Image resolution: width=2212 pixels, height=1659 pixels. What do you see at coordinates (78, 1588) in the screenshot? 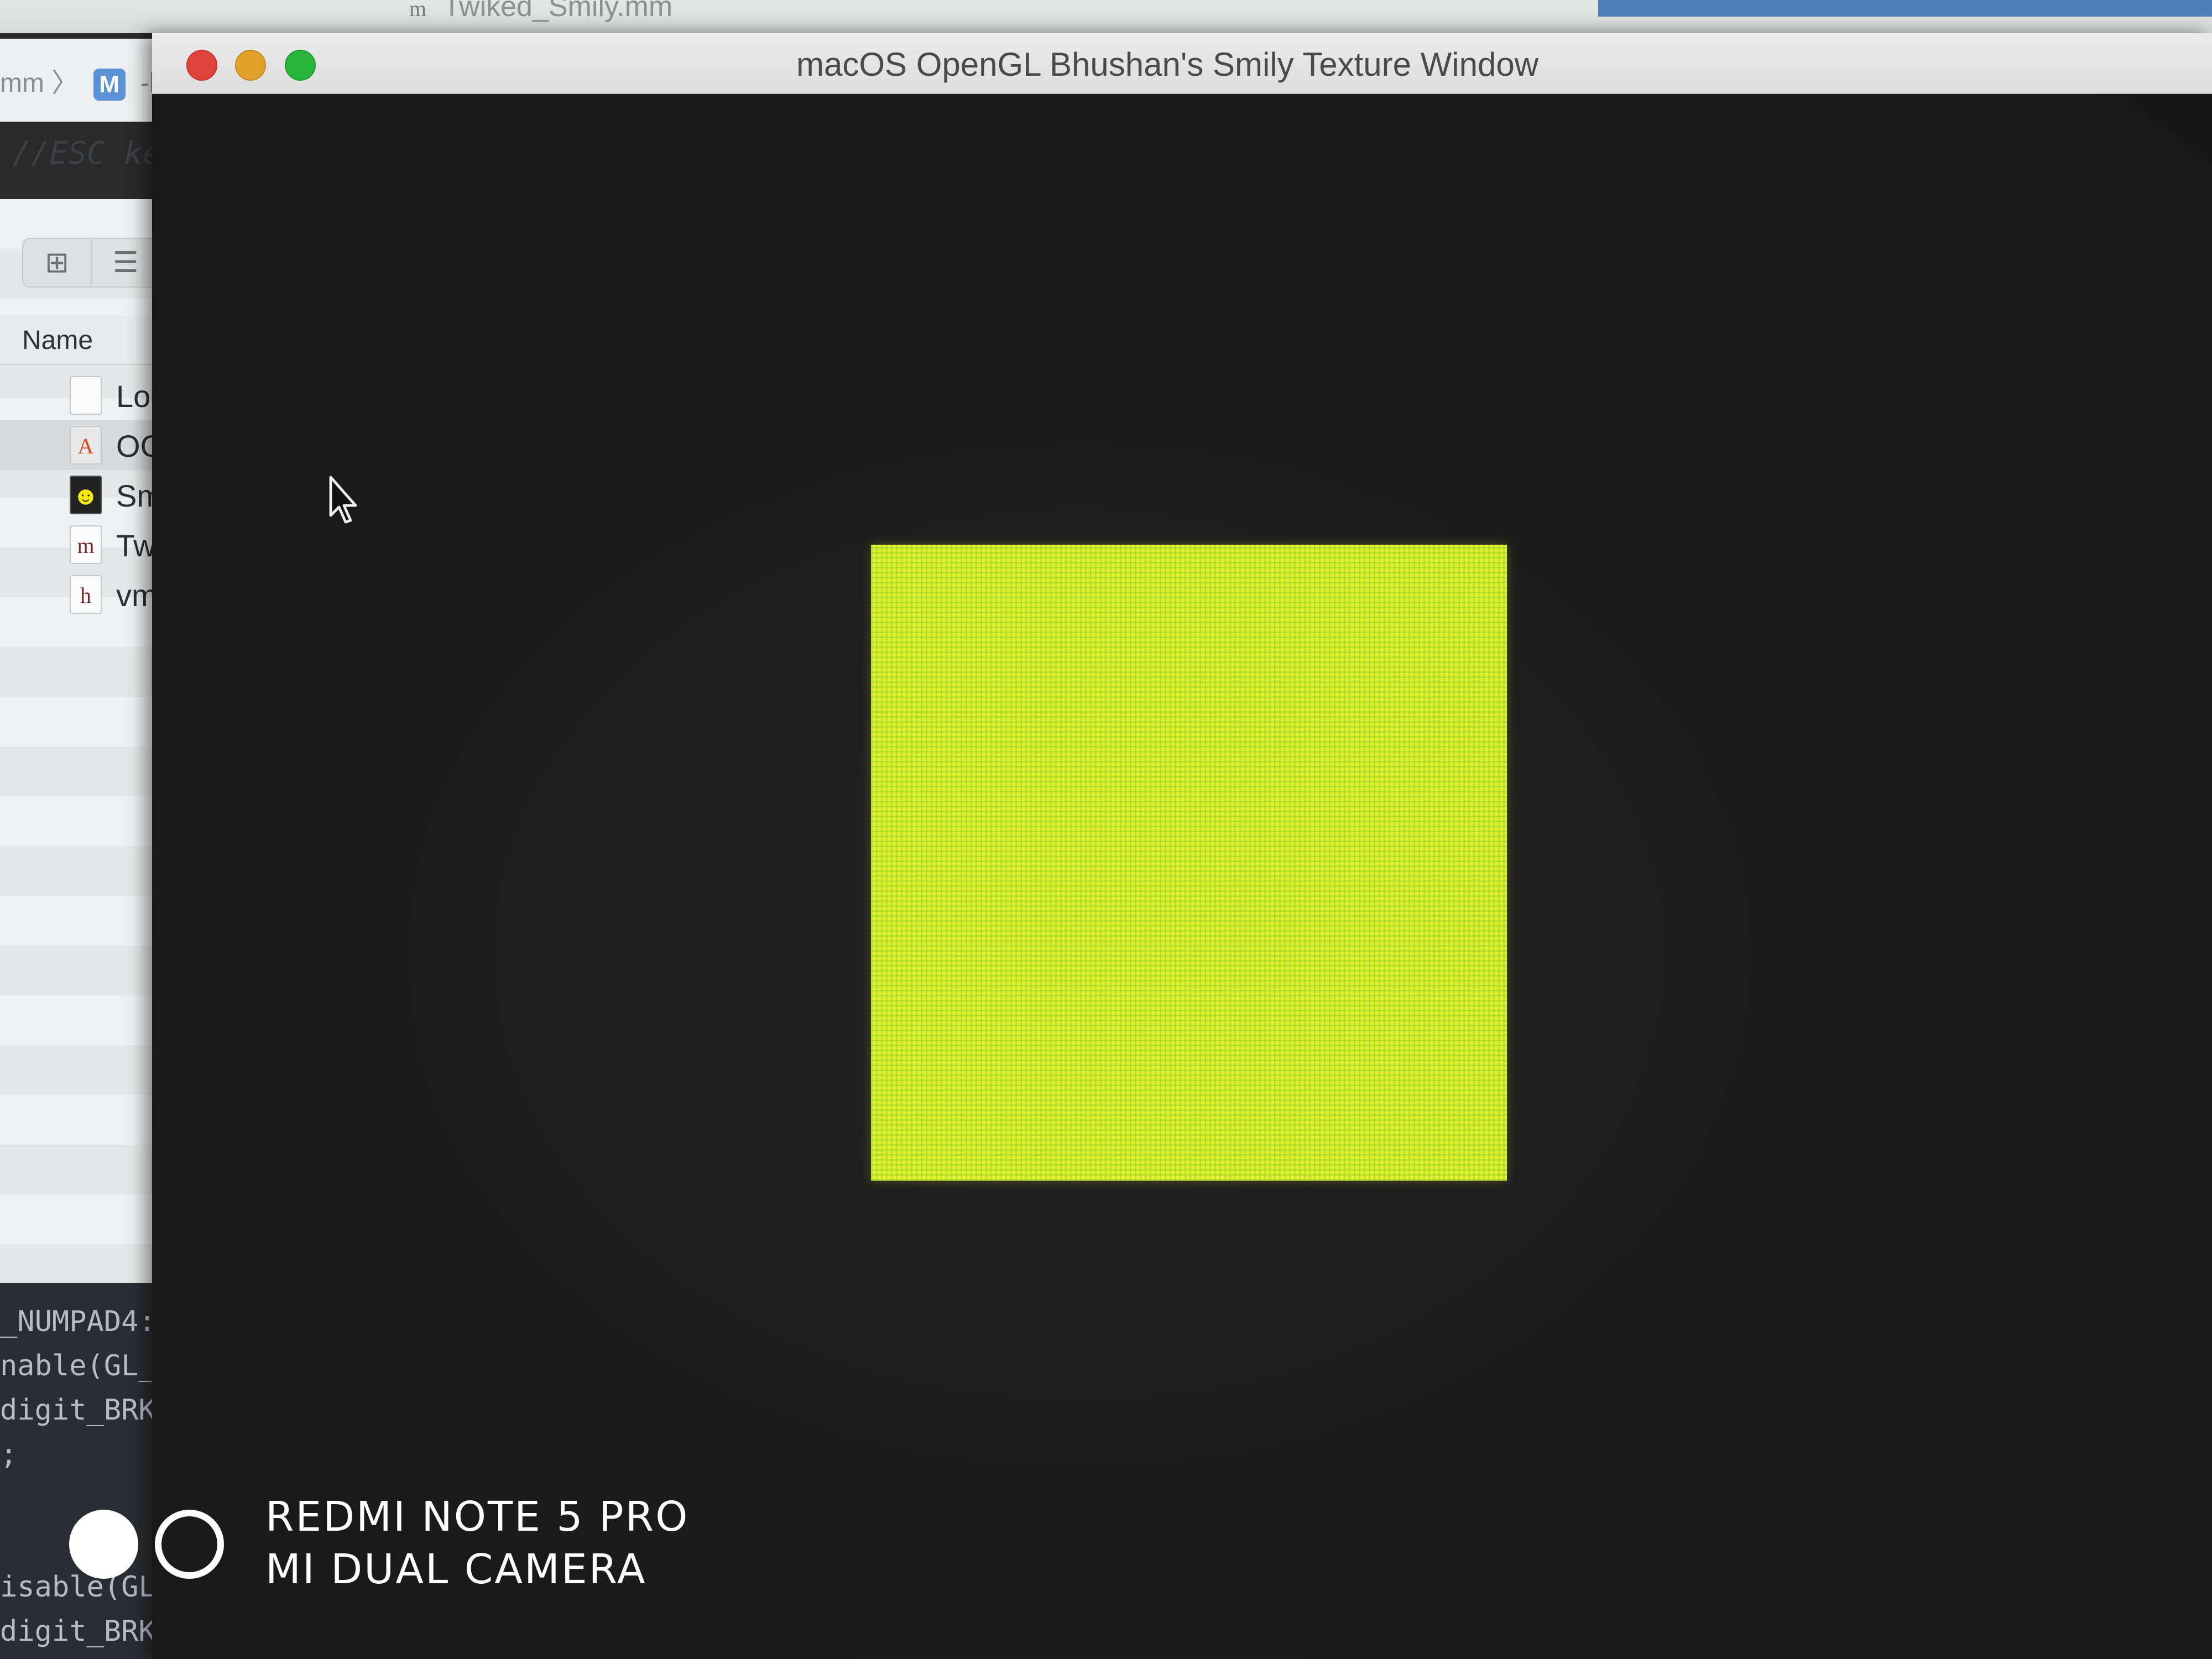
I see `code-line: isable(GL` at bounding box center [78, 1588].